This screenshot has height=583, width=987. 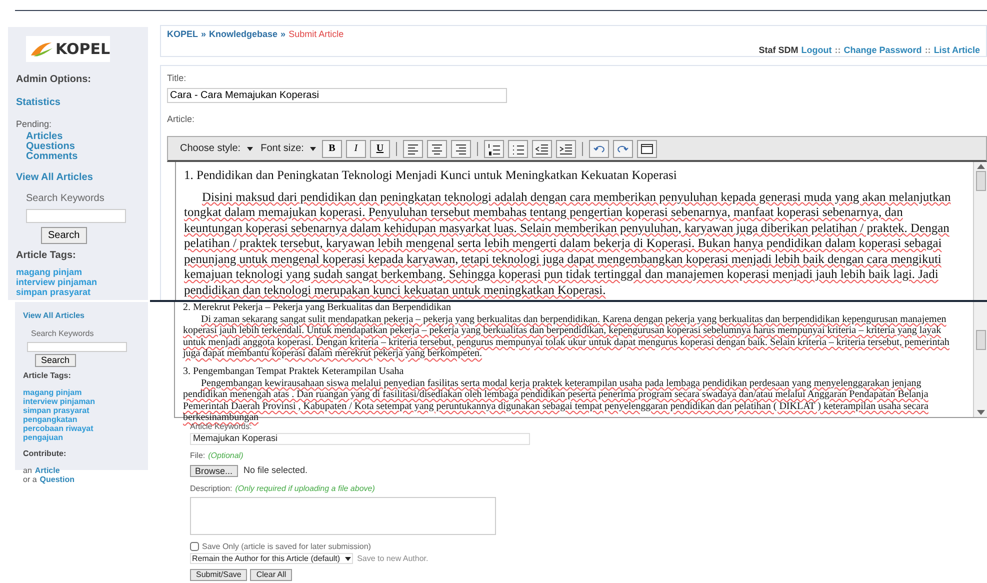 I want to click on scroll-down-icon, so click(x=980, y=412).